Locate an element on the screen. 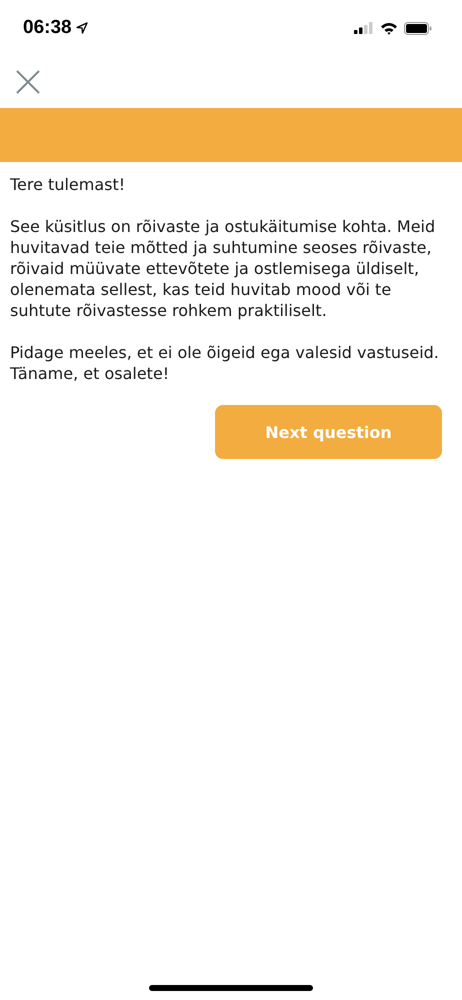 This screenshot has height=1000, width=462. intro-paragraph: Tere tulemast! is located at coordinates (68, 184).